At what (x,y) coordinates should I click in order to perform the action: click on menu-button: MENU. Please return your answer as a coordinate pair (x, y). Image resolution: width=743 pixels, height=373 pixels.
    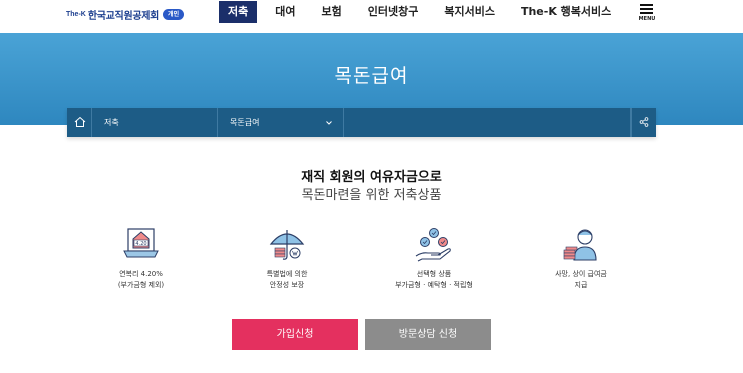
    Looking at the image, I should click on (647, 13).